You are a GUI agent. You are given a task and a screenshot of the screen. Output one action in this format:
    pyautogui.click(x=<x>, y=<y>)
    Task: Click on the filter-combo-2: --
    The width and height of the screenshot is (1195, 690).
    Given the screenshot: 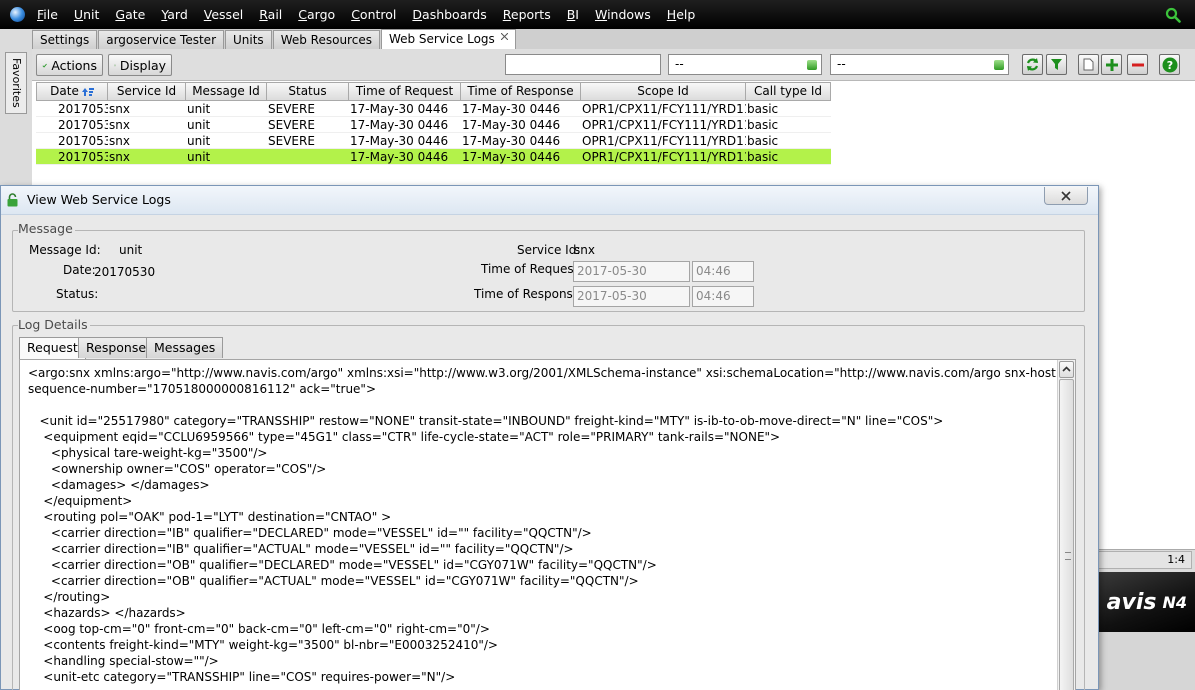 What is the action you would take?
    pyautogui.click(x=919, y=64)
    